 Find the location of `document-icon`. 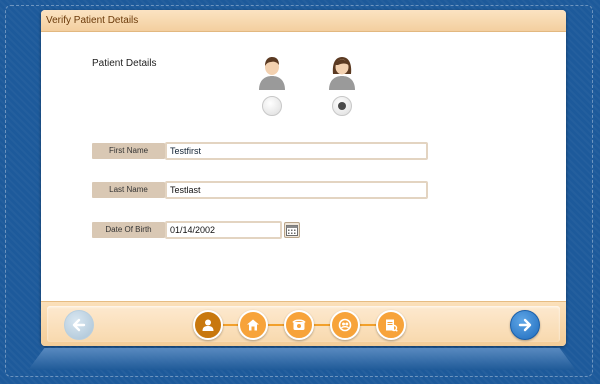

document-icon is located at coordinates (392, 325).